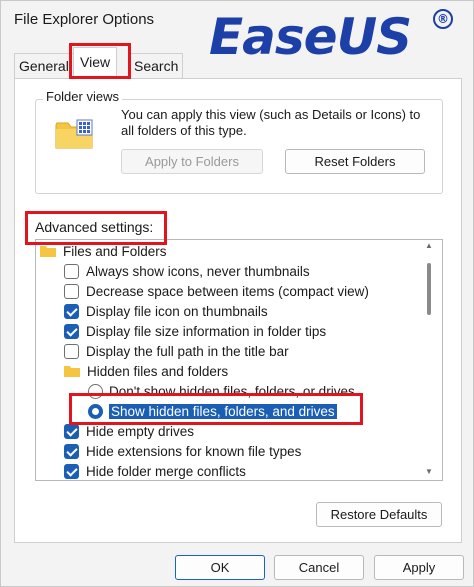 Image resolution: width=474 pixels, height=587 pixels. I want to click on list-item-radio: Show hidden files, folders, and drives, so click(212, 411).